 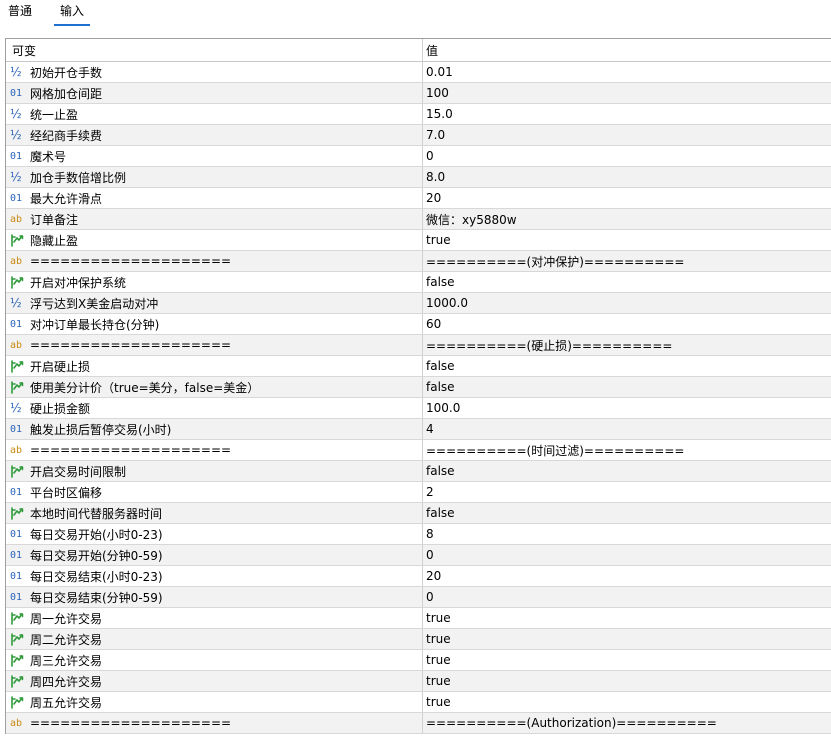 I want to click on value-cell: 60, so click(x=627, y=324).